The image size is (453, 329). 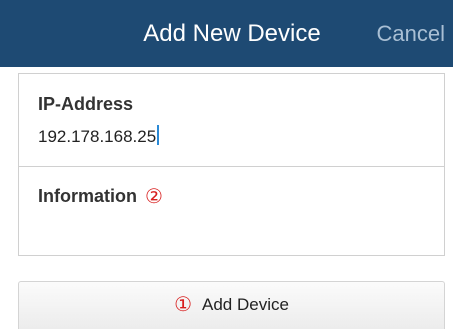 I want to click on information-label: Information, so click(x=87, y=196).